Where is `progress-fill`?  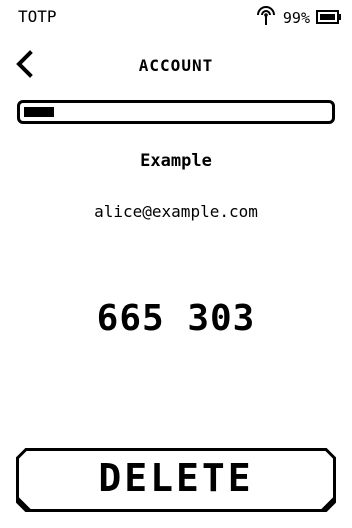
progress-fill is located at coordinates (39, 112).